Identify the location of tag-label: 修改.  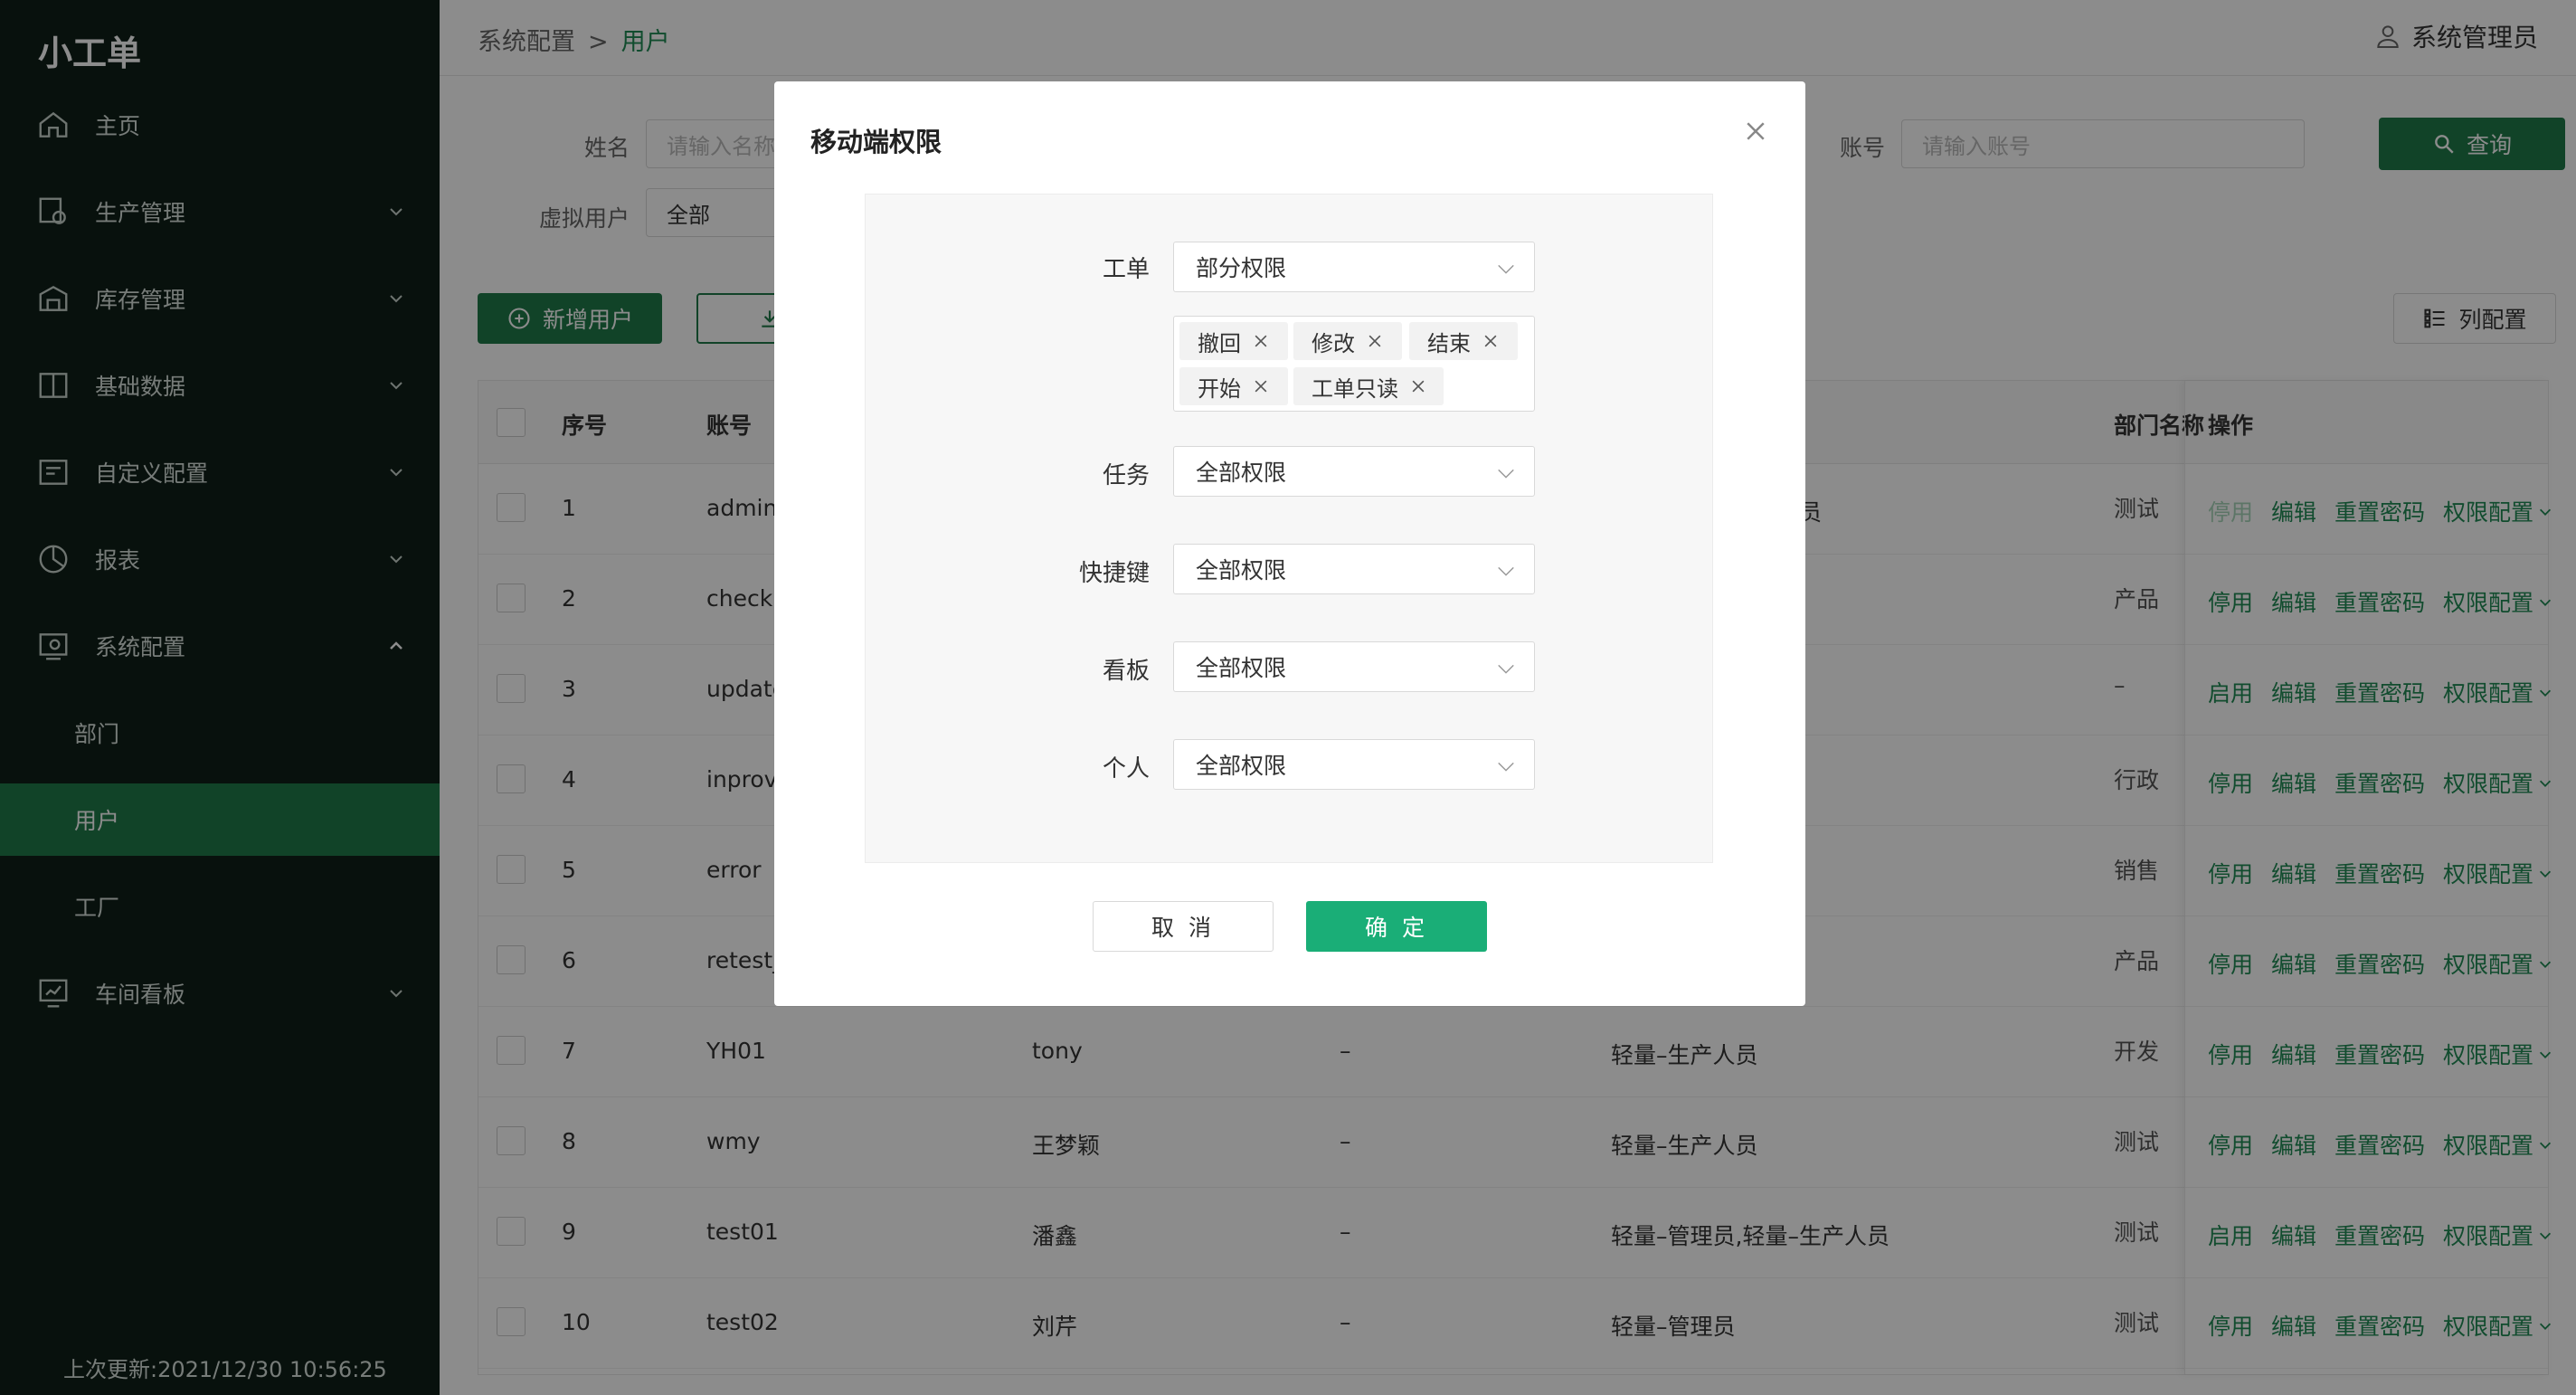
(1333, 343).